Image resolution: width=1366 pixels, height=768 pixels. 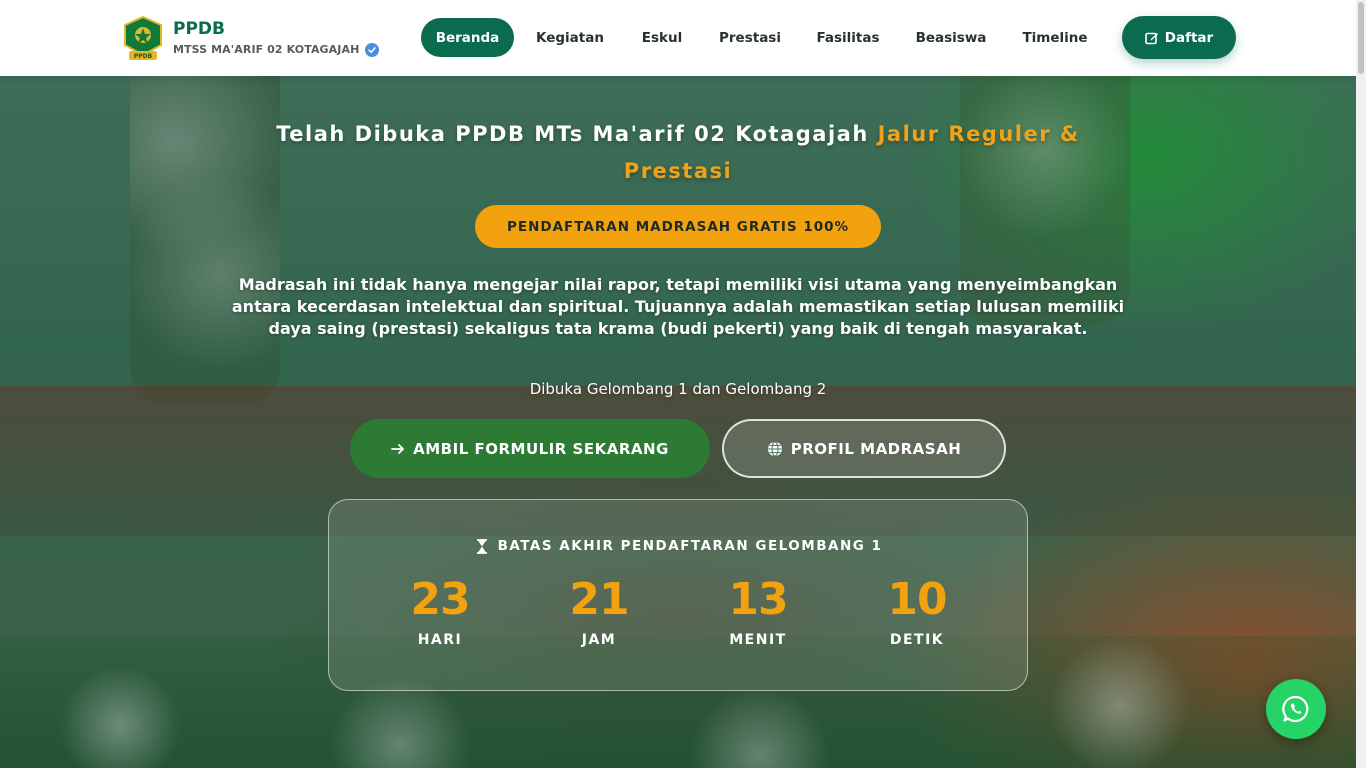 What do you see at coordinates (917, 640) in the screenshot?
I see `countdown-label: DETIK` at bounding box center [917, 640].